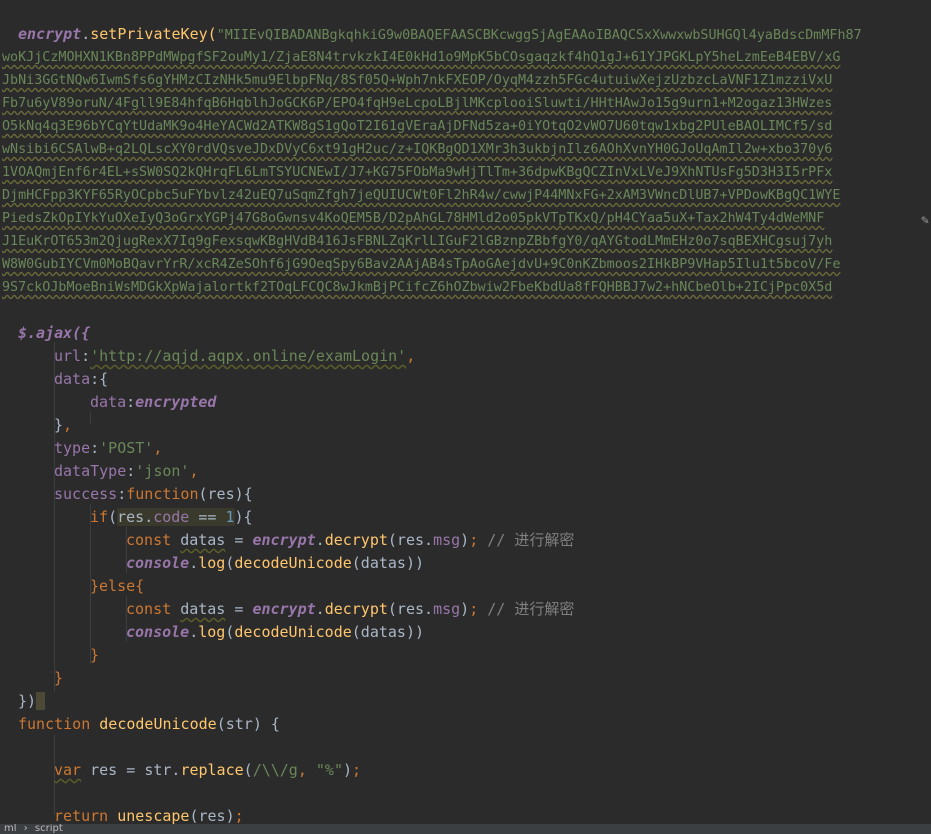 This screenshot has height=834, width=931. I want to click on code-line-success: success:function(res){, so click(153, 494).